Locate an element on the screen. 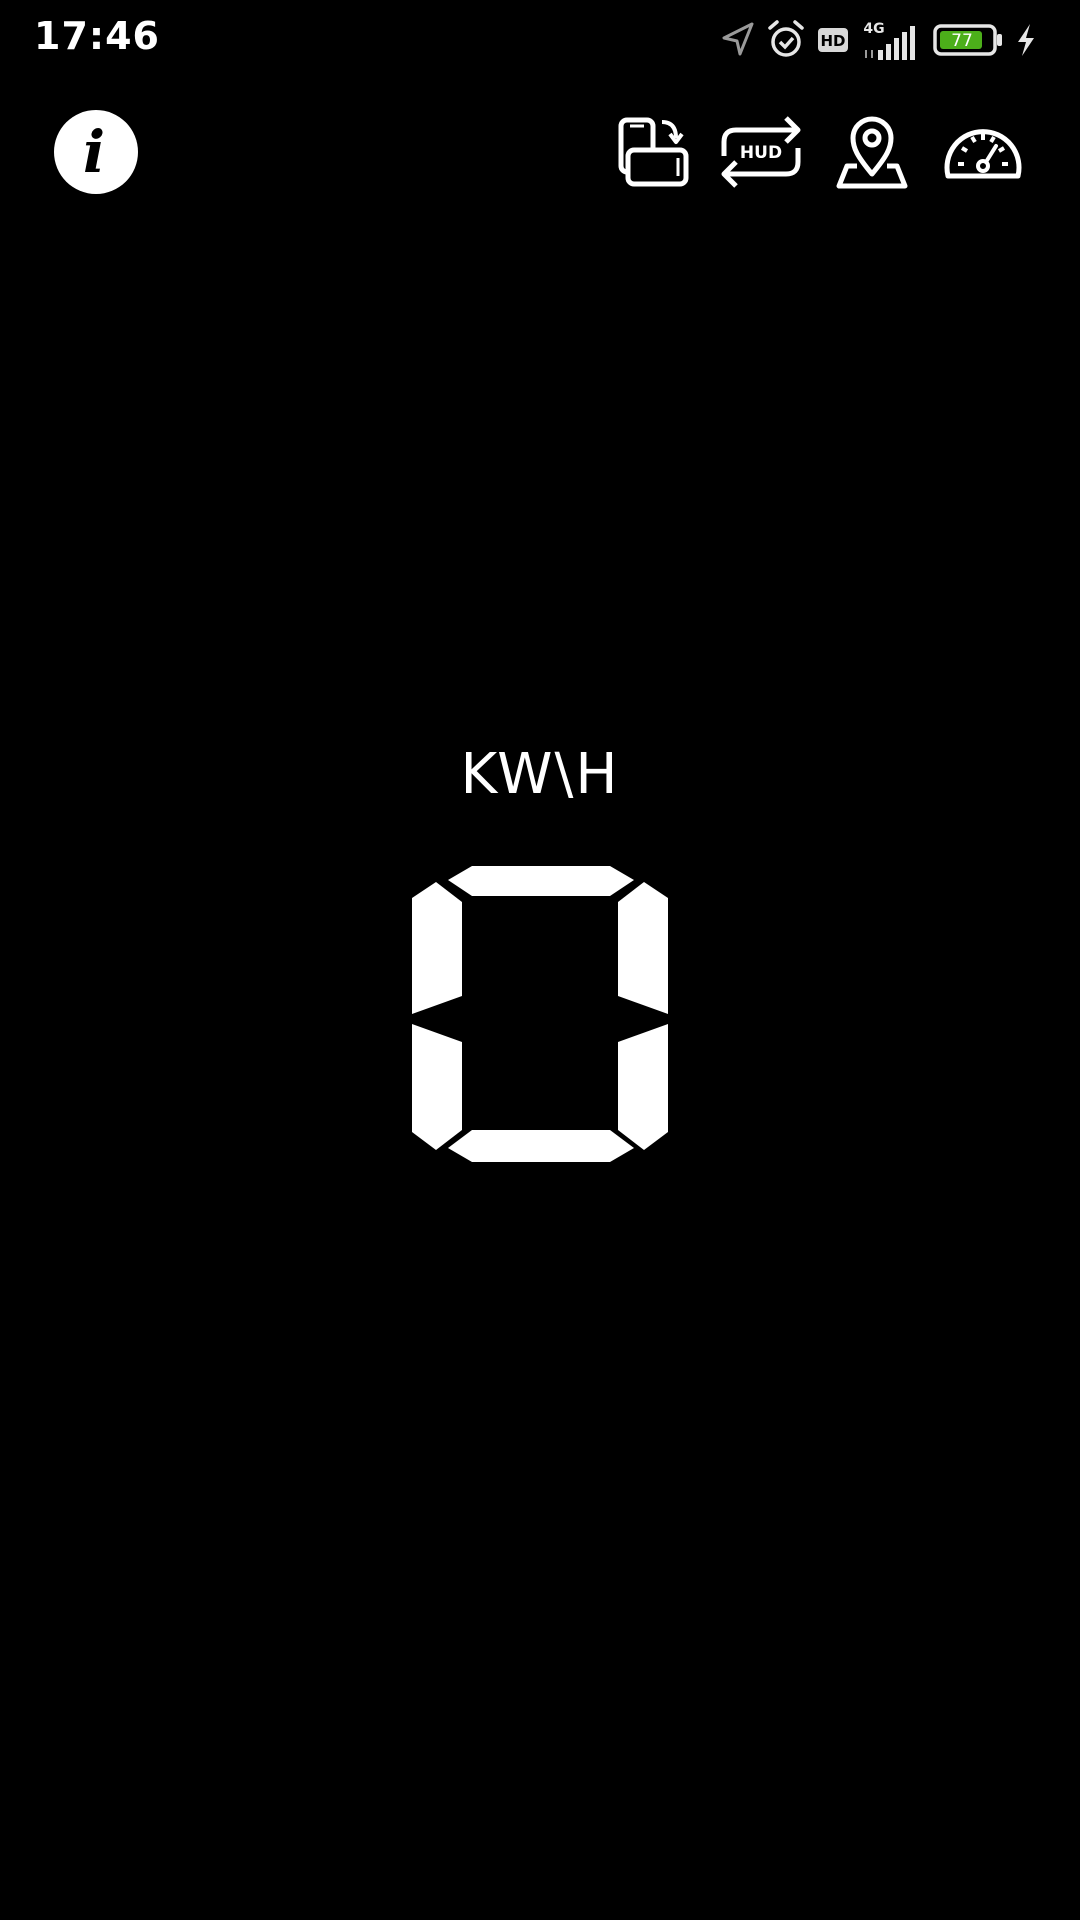  unit-label: KW\H is located at coordinates (540, 774).